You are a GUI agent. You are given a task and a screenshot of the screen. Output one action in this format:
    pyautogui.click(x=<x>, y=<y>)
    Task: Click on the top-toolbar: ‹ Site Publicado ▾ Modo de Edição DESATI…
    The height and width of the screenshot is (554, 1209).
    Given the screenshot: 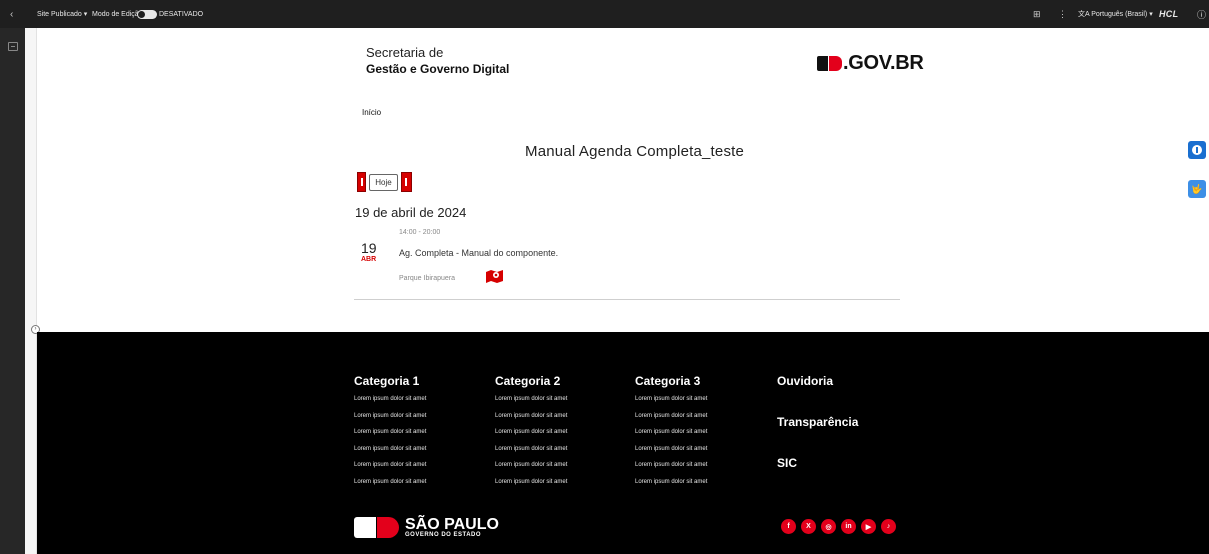 What is the action you would take?
    pyautogui.click(x=604, y=14)
    